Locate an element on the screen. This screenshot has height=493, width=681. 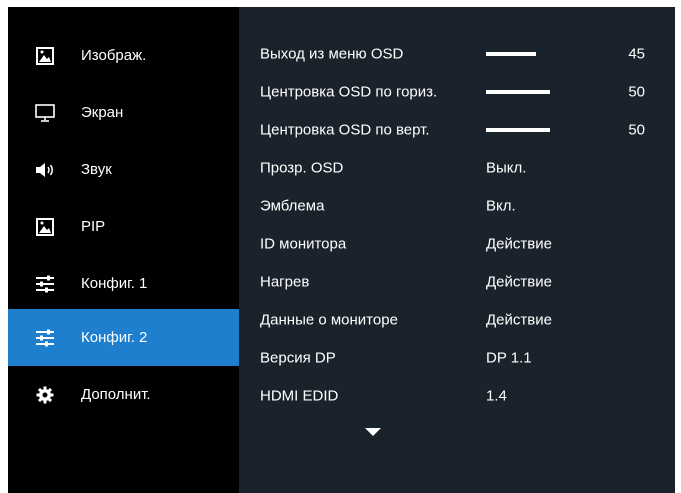
monitor-icon is located at coordinates (45, 113).